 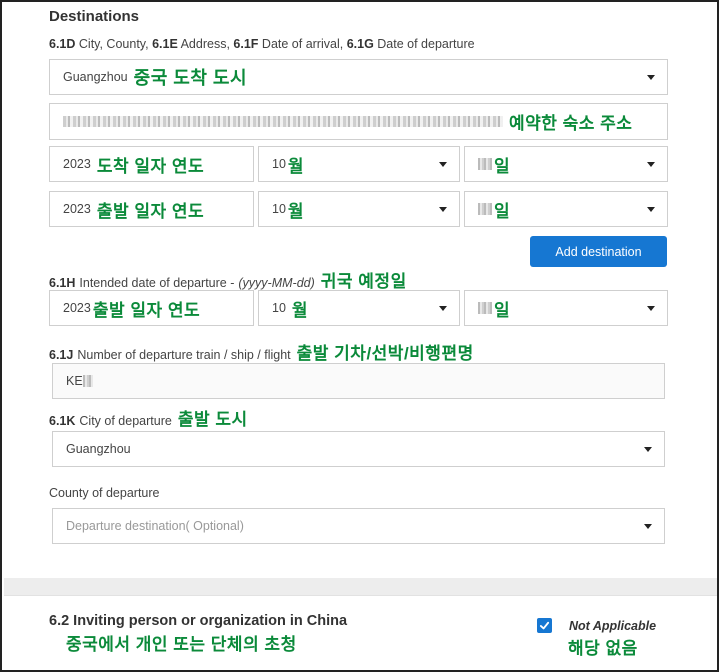 What do you see at coordinates (283, 121) in the screenshot?
I see `redacted-address` at bounding box center [283, 121].